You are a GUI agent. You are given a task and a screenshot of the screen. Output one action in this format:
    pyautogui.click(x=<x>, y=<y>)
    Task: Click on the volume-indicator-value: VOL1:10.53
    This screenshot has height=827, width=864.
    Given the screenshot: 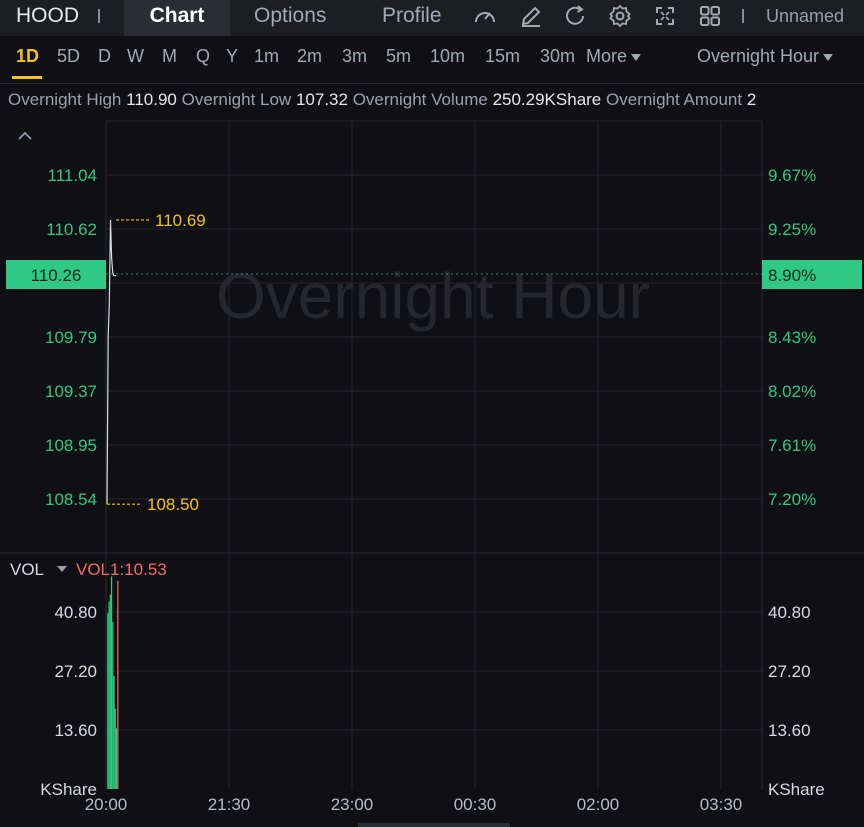 What is the action you would take?
    pyautogui.click(x=121, y=569)
    